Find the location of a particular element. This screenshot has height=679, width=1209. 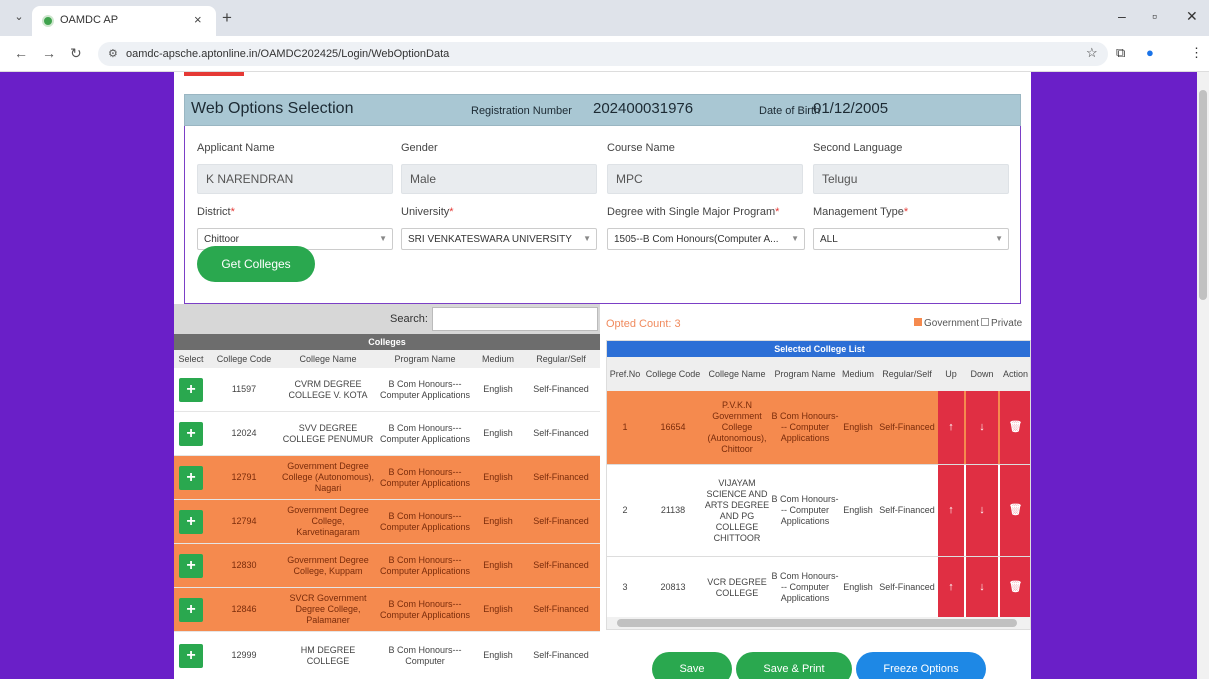

college-code-cell: 12794 is located at coordinates (244, 521).